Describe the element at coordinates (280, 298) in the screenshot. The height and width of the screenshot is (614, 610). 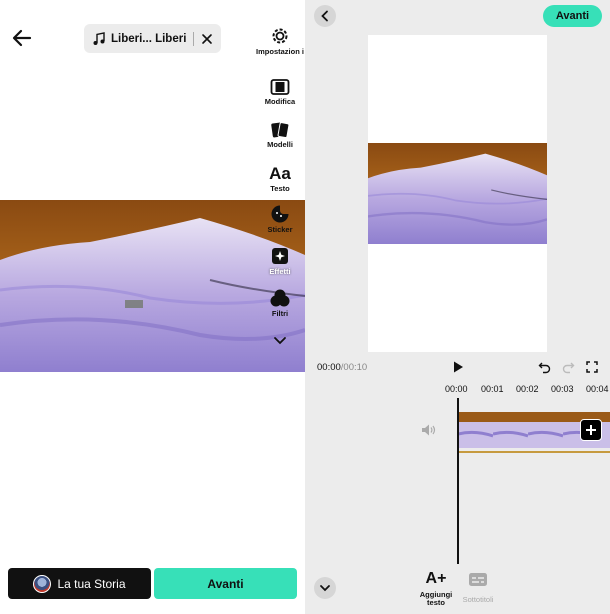
I see `filters-icon` at that location.